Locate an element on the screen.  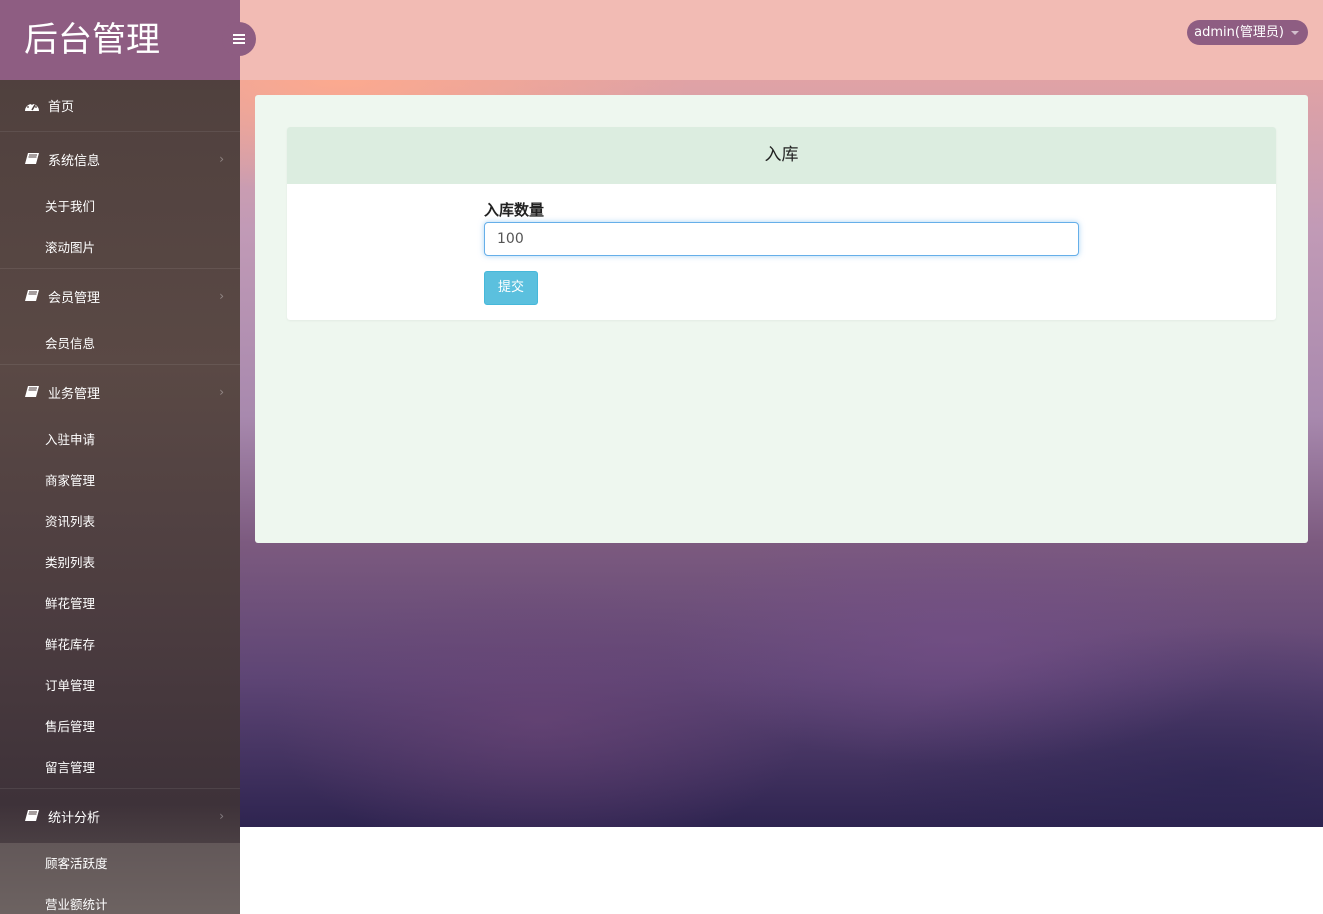
sidebar-item-carousel-images: 滚动图片 is located at coordinates (120, 247).